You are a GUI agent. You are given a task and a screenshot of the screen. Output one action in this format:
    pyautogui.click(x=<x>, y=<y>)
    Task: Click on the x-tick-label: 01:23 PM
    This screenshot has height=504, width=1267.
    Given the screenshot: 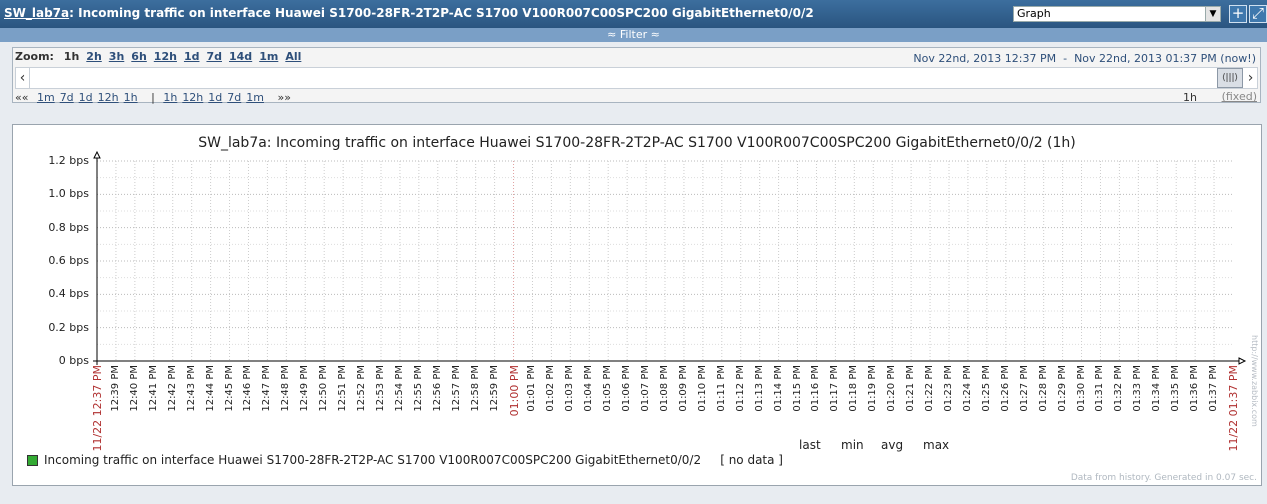 What is the action you would take?
    pyautogui.click(x=948, y=388)
    